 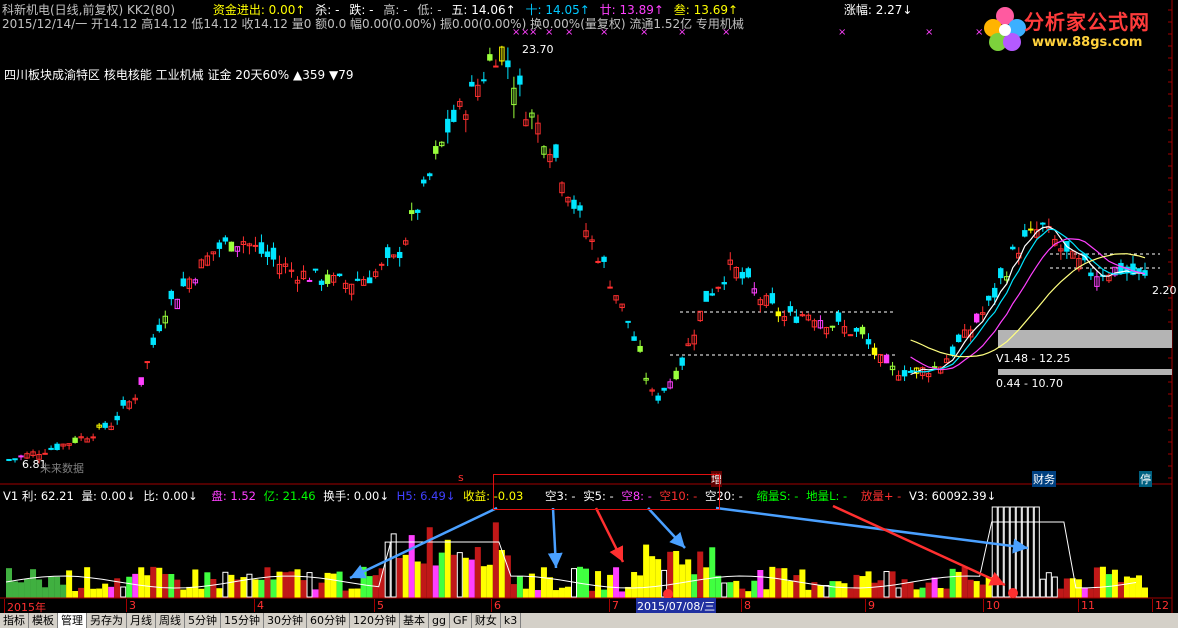 I want to click on tab-财女: 财女, so click(x=486, y=620).